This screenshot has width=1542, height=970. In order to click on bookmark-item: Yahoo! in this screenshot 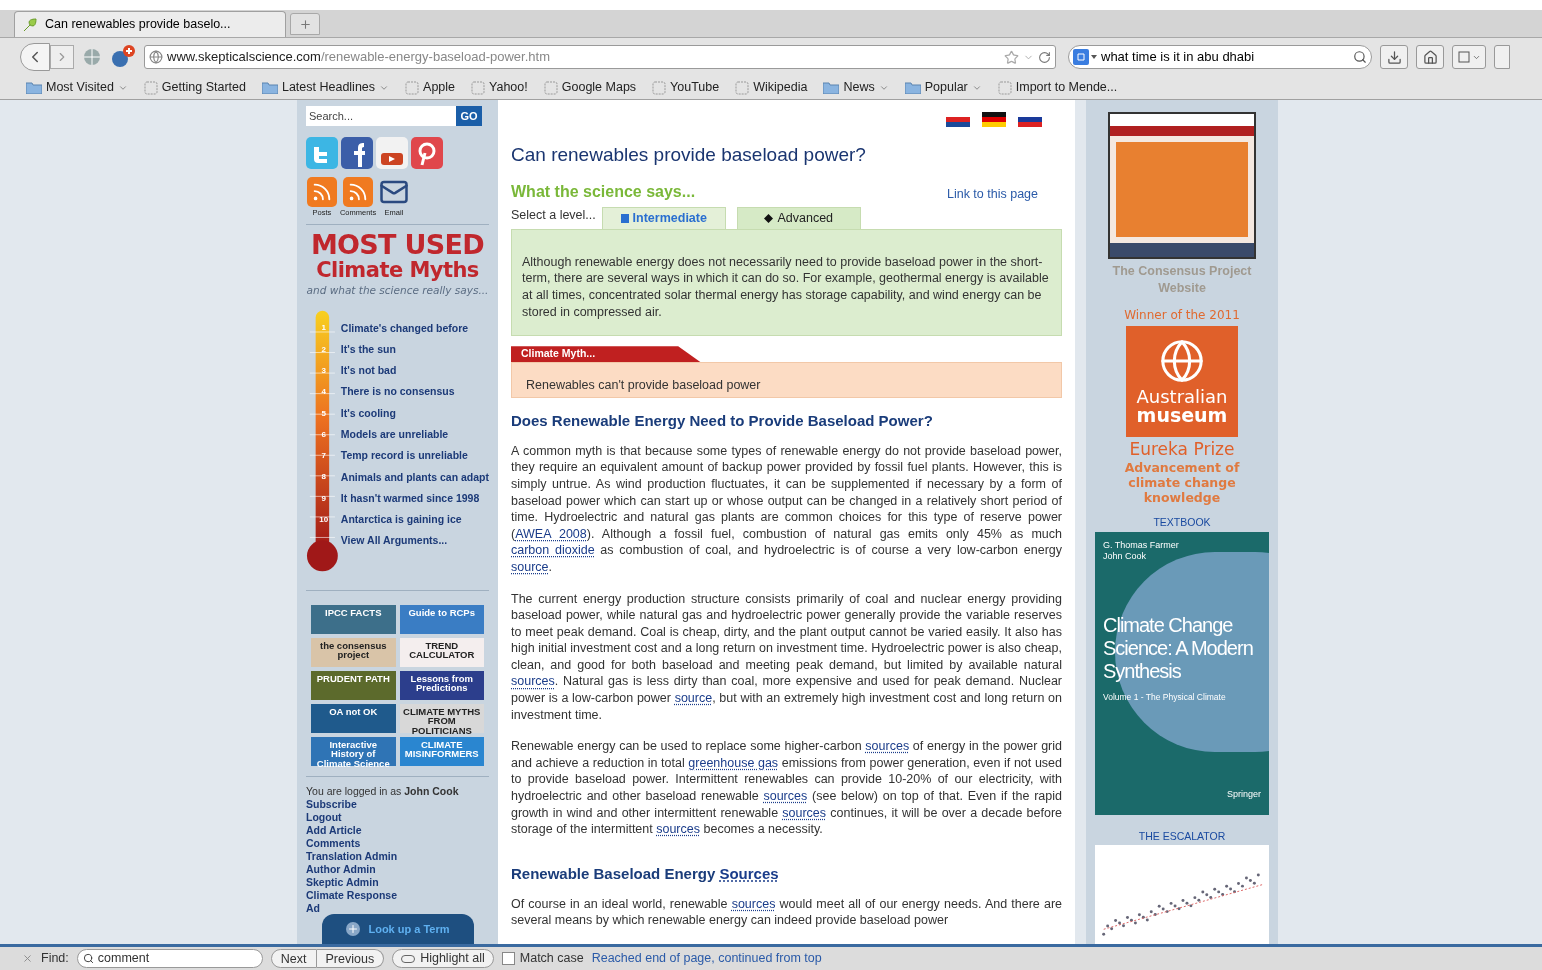, I will do `click(499, 87)`.